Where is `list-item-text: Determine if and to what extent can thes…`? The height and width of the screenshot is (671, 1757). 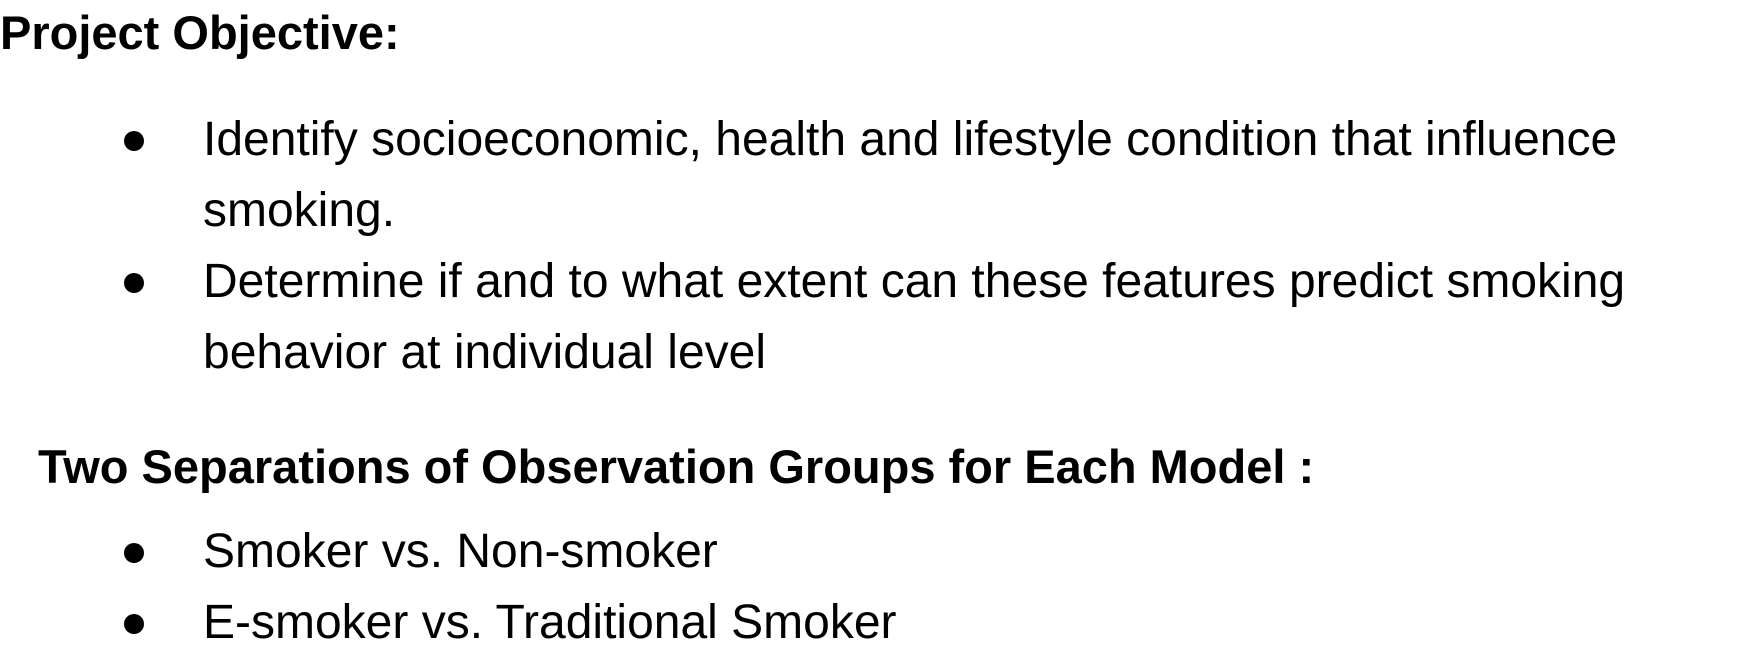 list-item-text: Determine if and to what extent can thes… is located at coordinates (914, 317).